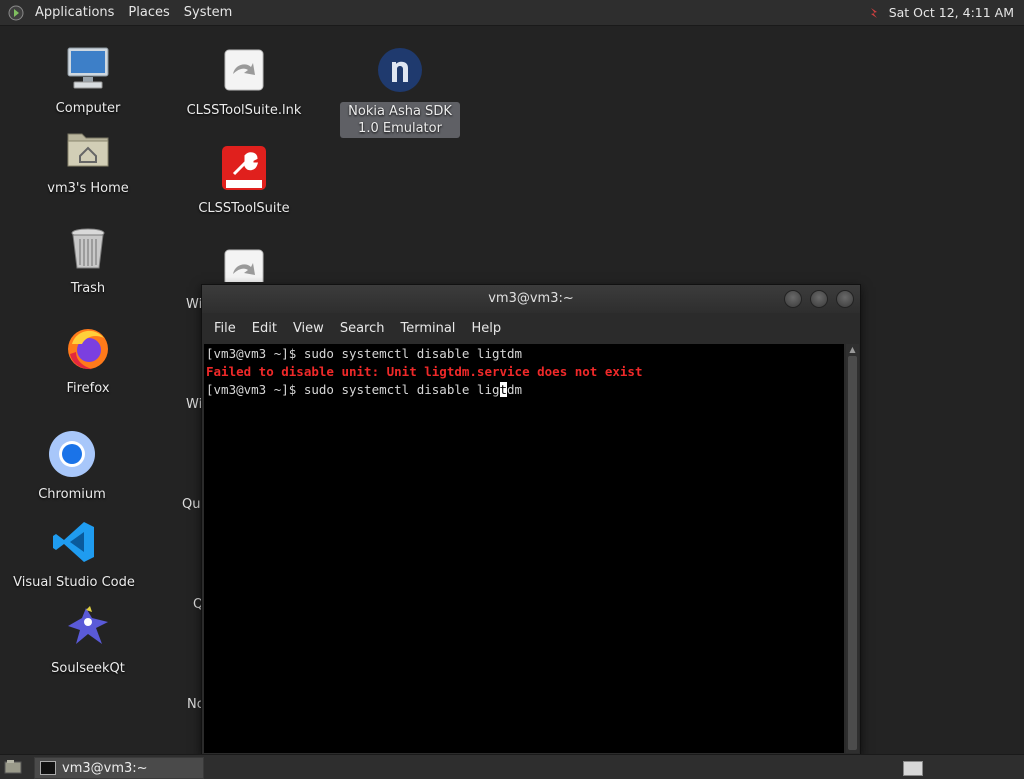 Image resolution: width=1024 pixels, height=779 pixels. Describe the element at coordinates (531, 328) in the screenshot. I see `terminal-menubar: File Edit View Search Terminal Help` at that location.